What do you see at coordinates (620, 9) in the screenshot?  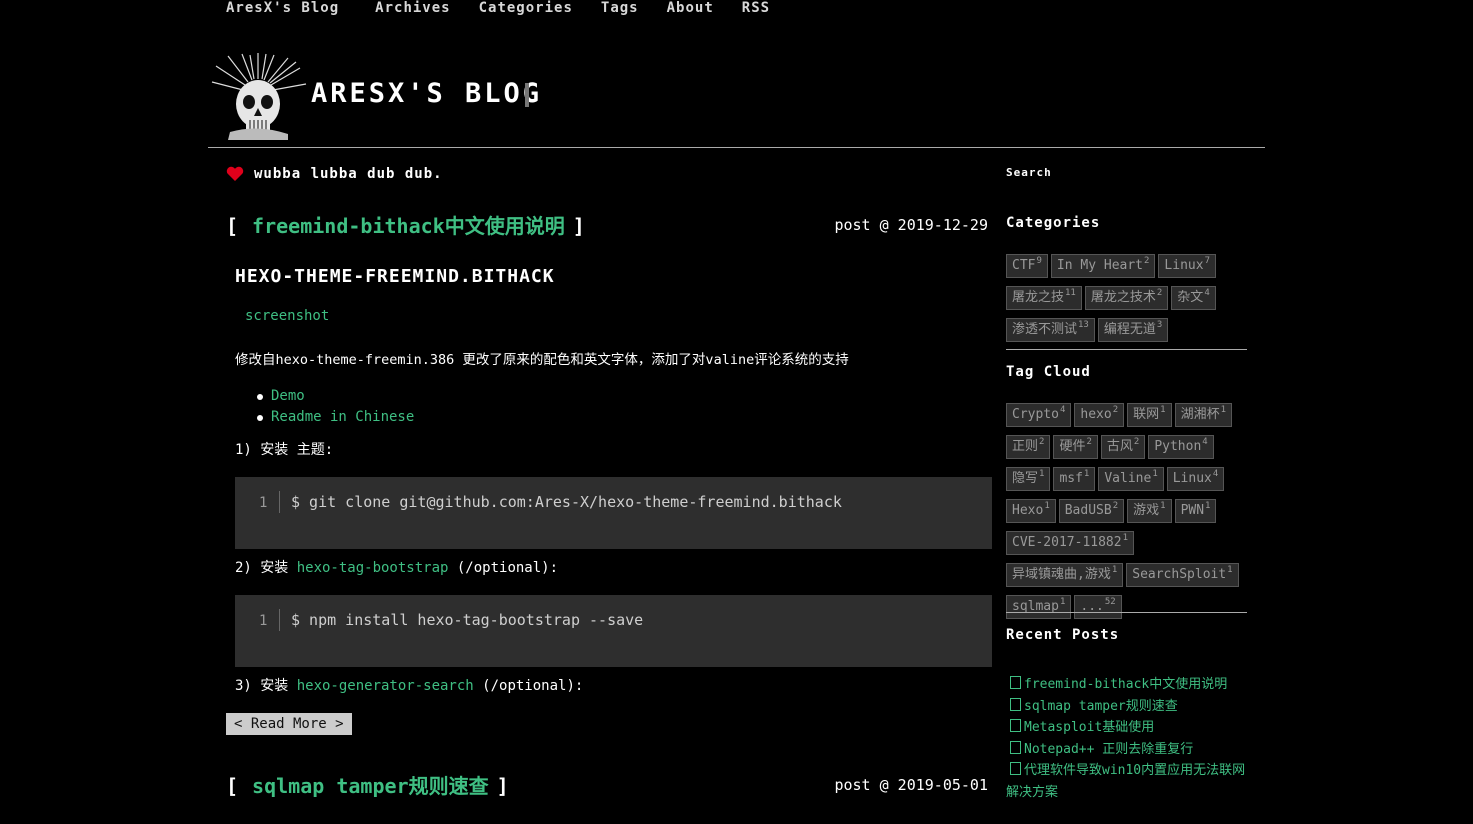 I see `nav-tags-link: Tags` at bounding box center [620, 9].